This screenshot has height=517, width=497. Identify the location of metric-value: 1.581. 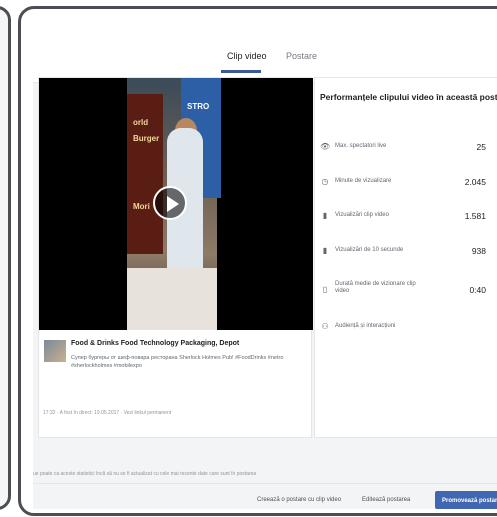
(475, 216).